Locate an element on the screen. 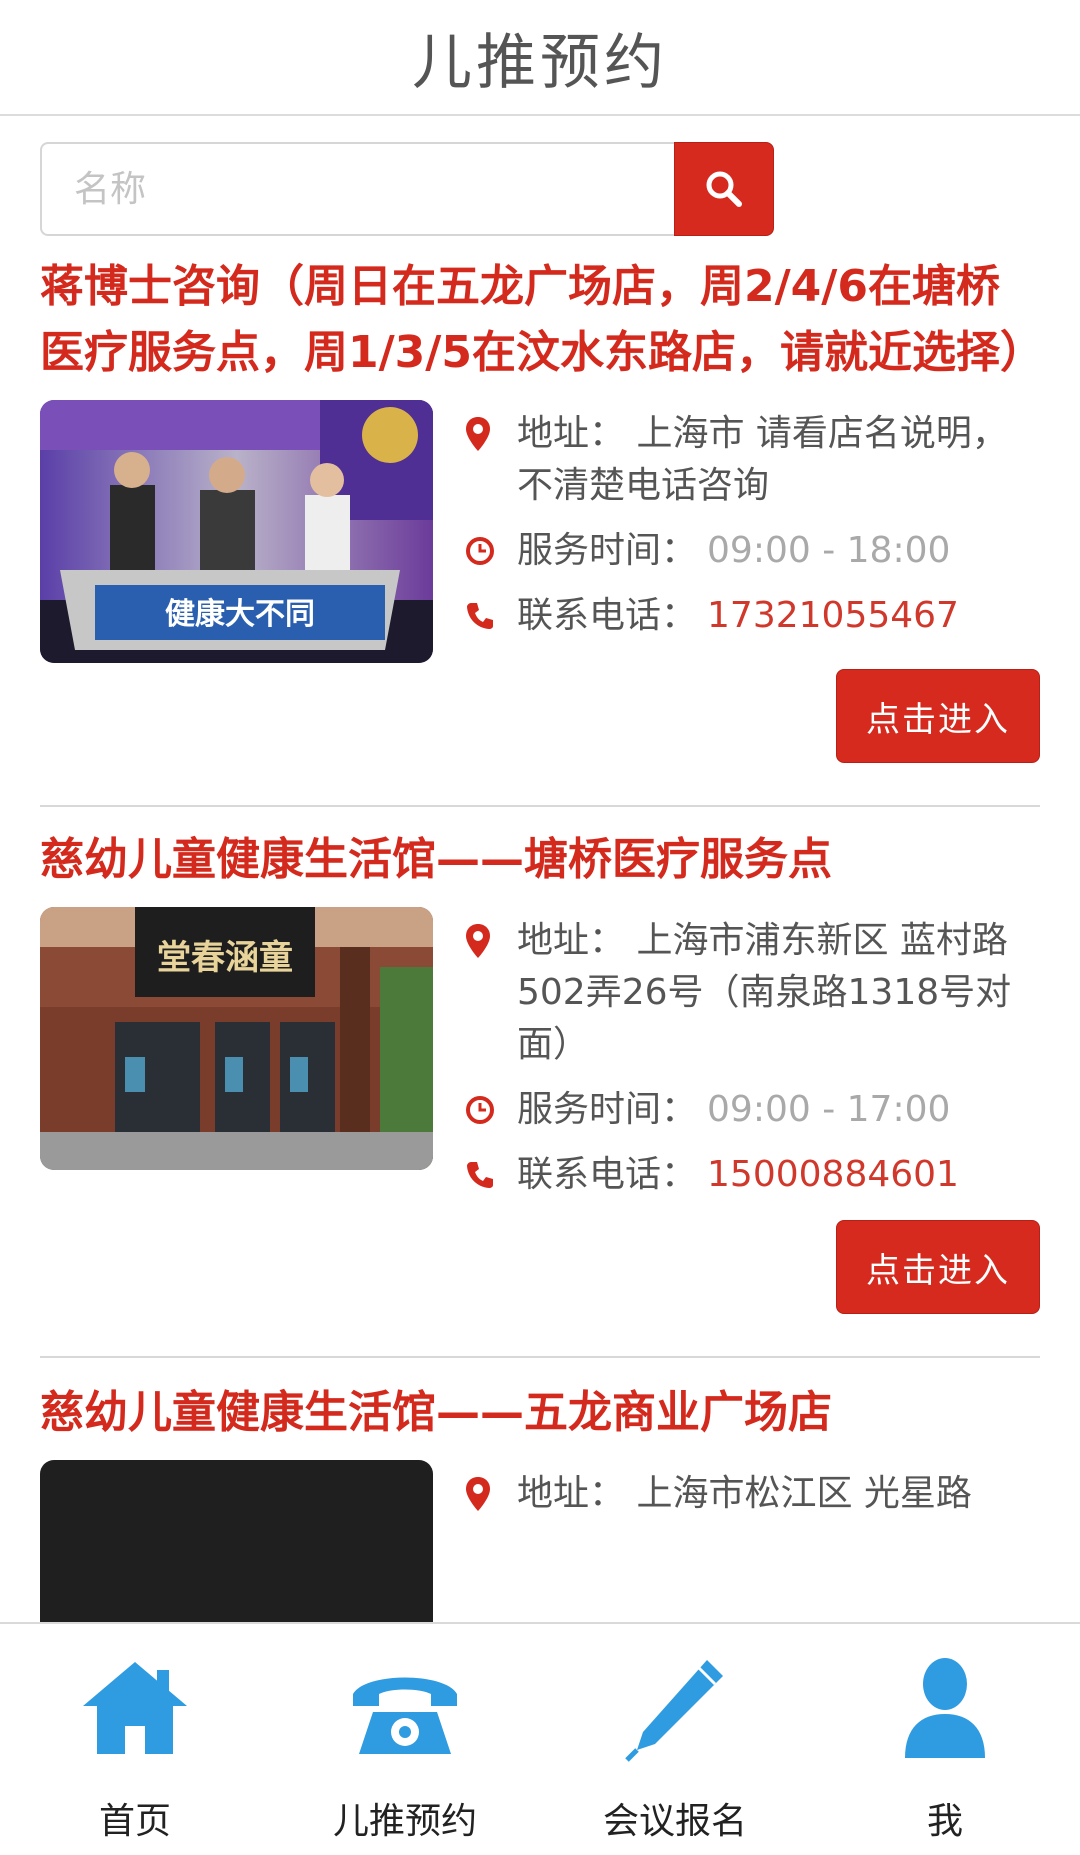 This screenshot has width=1080, height=1855. phone-value: 15000884601 is located at coordinates (833, 1175).